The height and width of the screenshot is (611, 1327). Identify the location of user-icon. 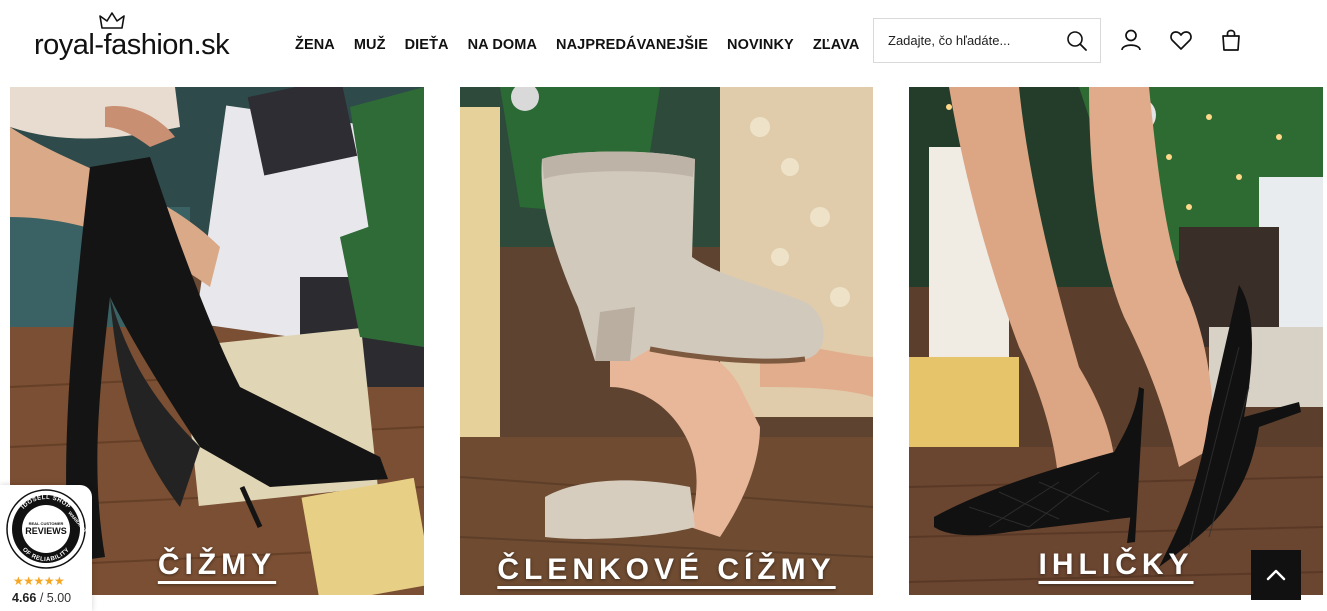
(1131, 40).